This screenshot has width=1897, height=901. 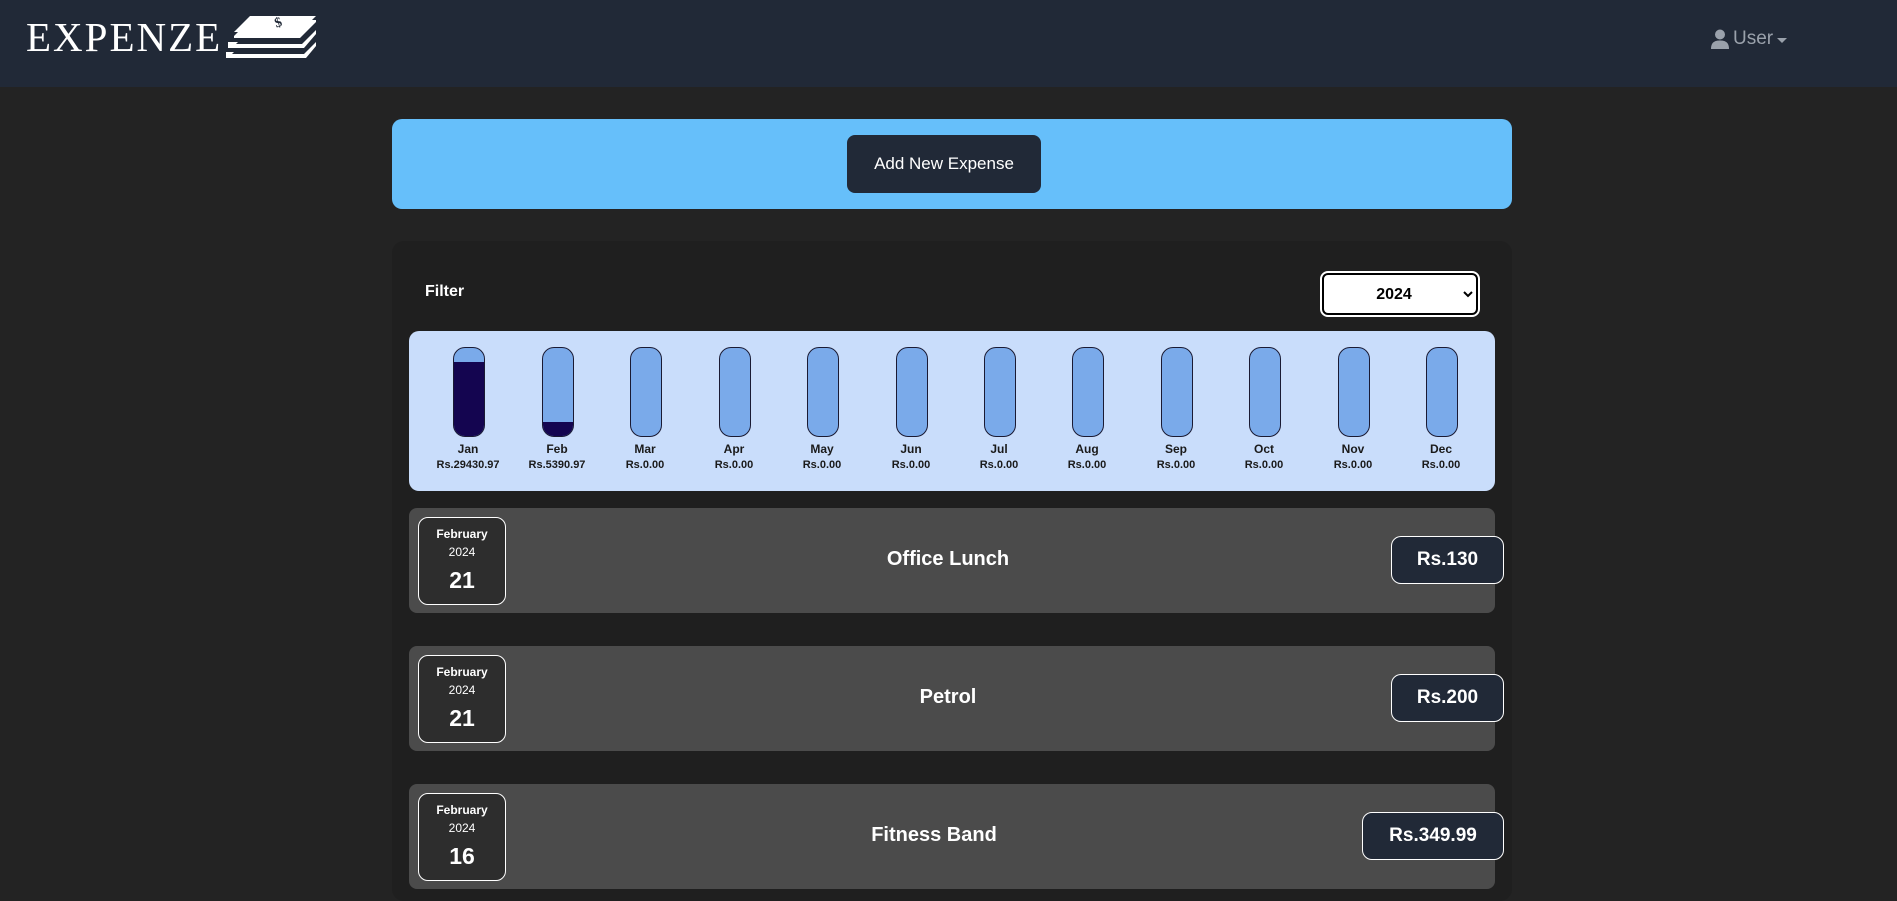 I want to click on chart-bar-month-label: Sep, so click(x=1175, y=449).